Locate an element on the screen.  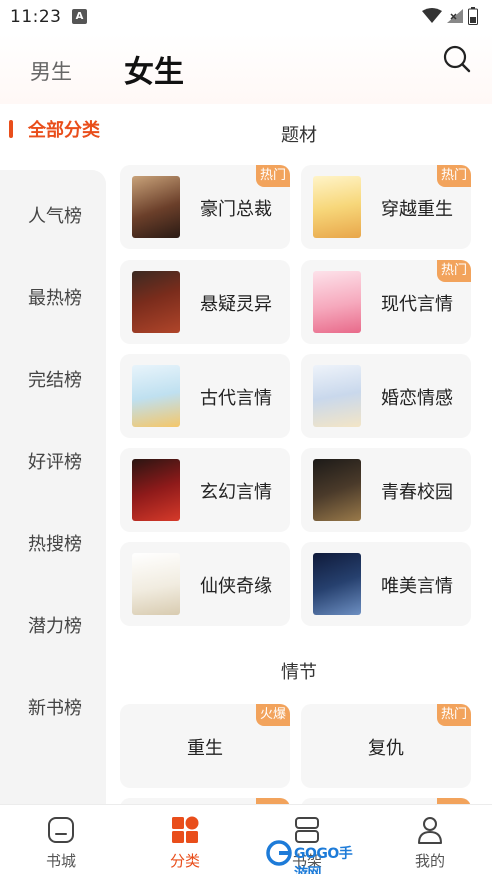
genre-card: 婚恋情感 is located at coordinates (386, 396).